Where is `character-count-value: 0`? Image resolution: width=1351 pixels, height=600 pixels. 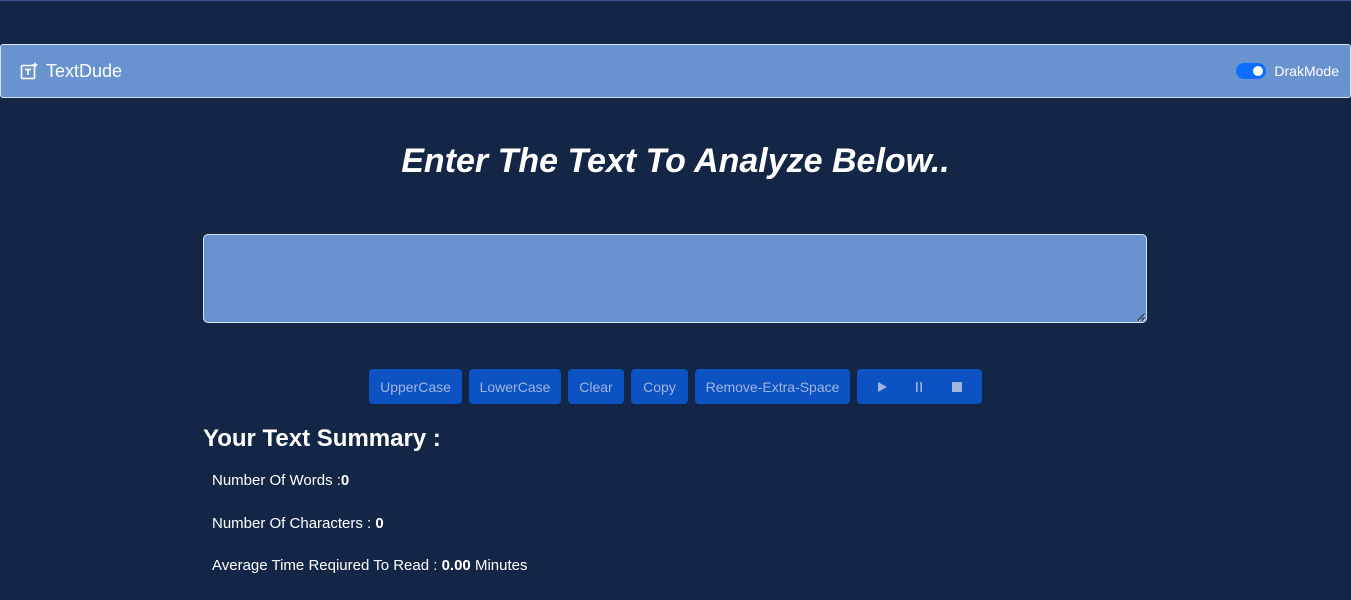
character-count-value: 0 is located at coordinates (379, 523).